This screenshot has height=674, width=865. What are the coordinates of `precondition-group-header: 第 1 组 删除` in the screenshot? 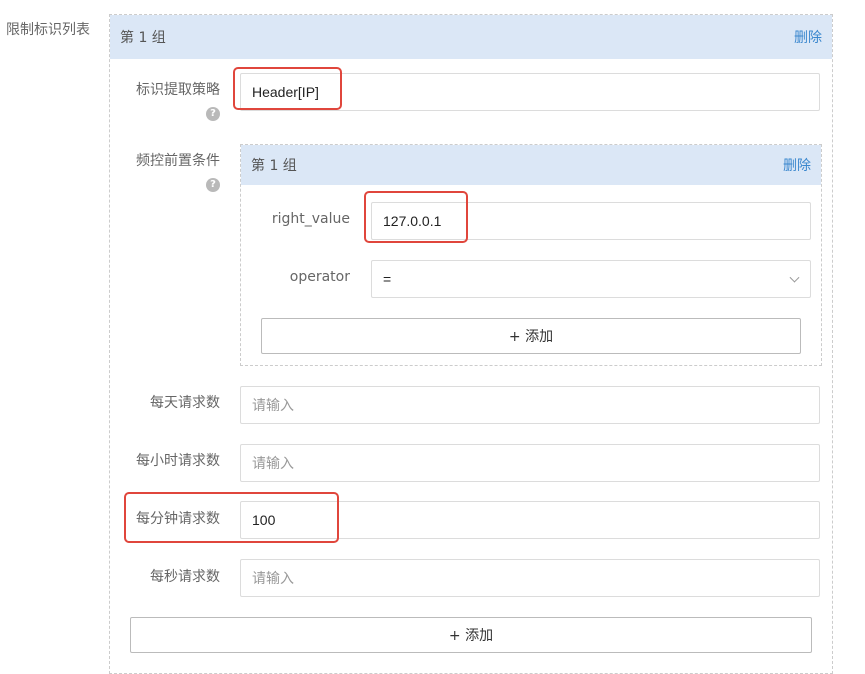 It's located at (531, 165).